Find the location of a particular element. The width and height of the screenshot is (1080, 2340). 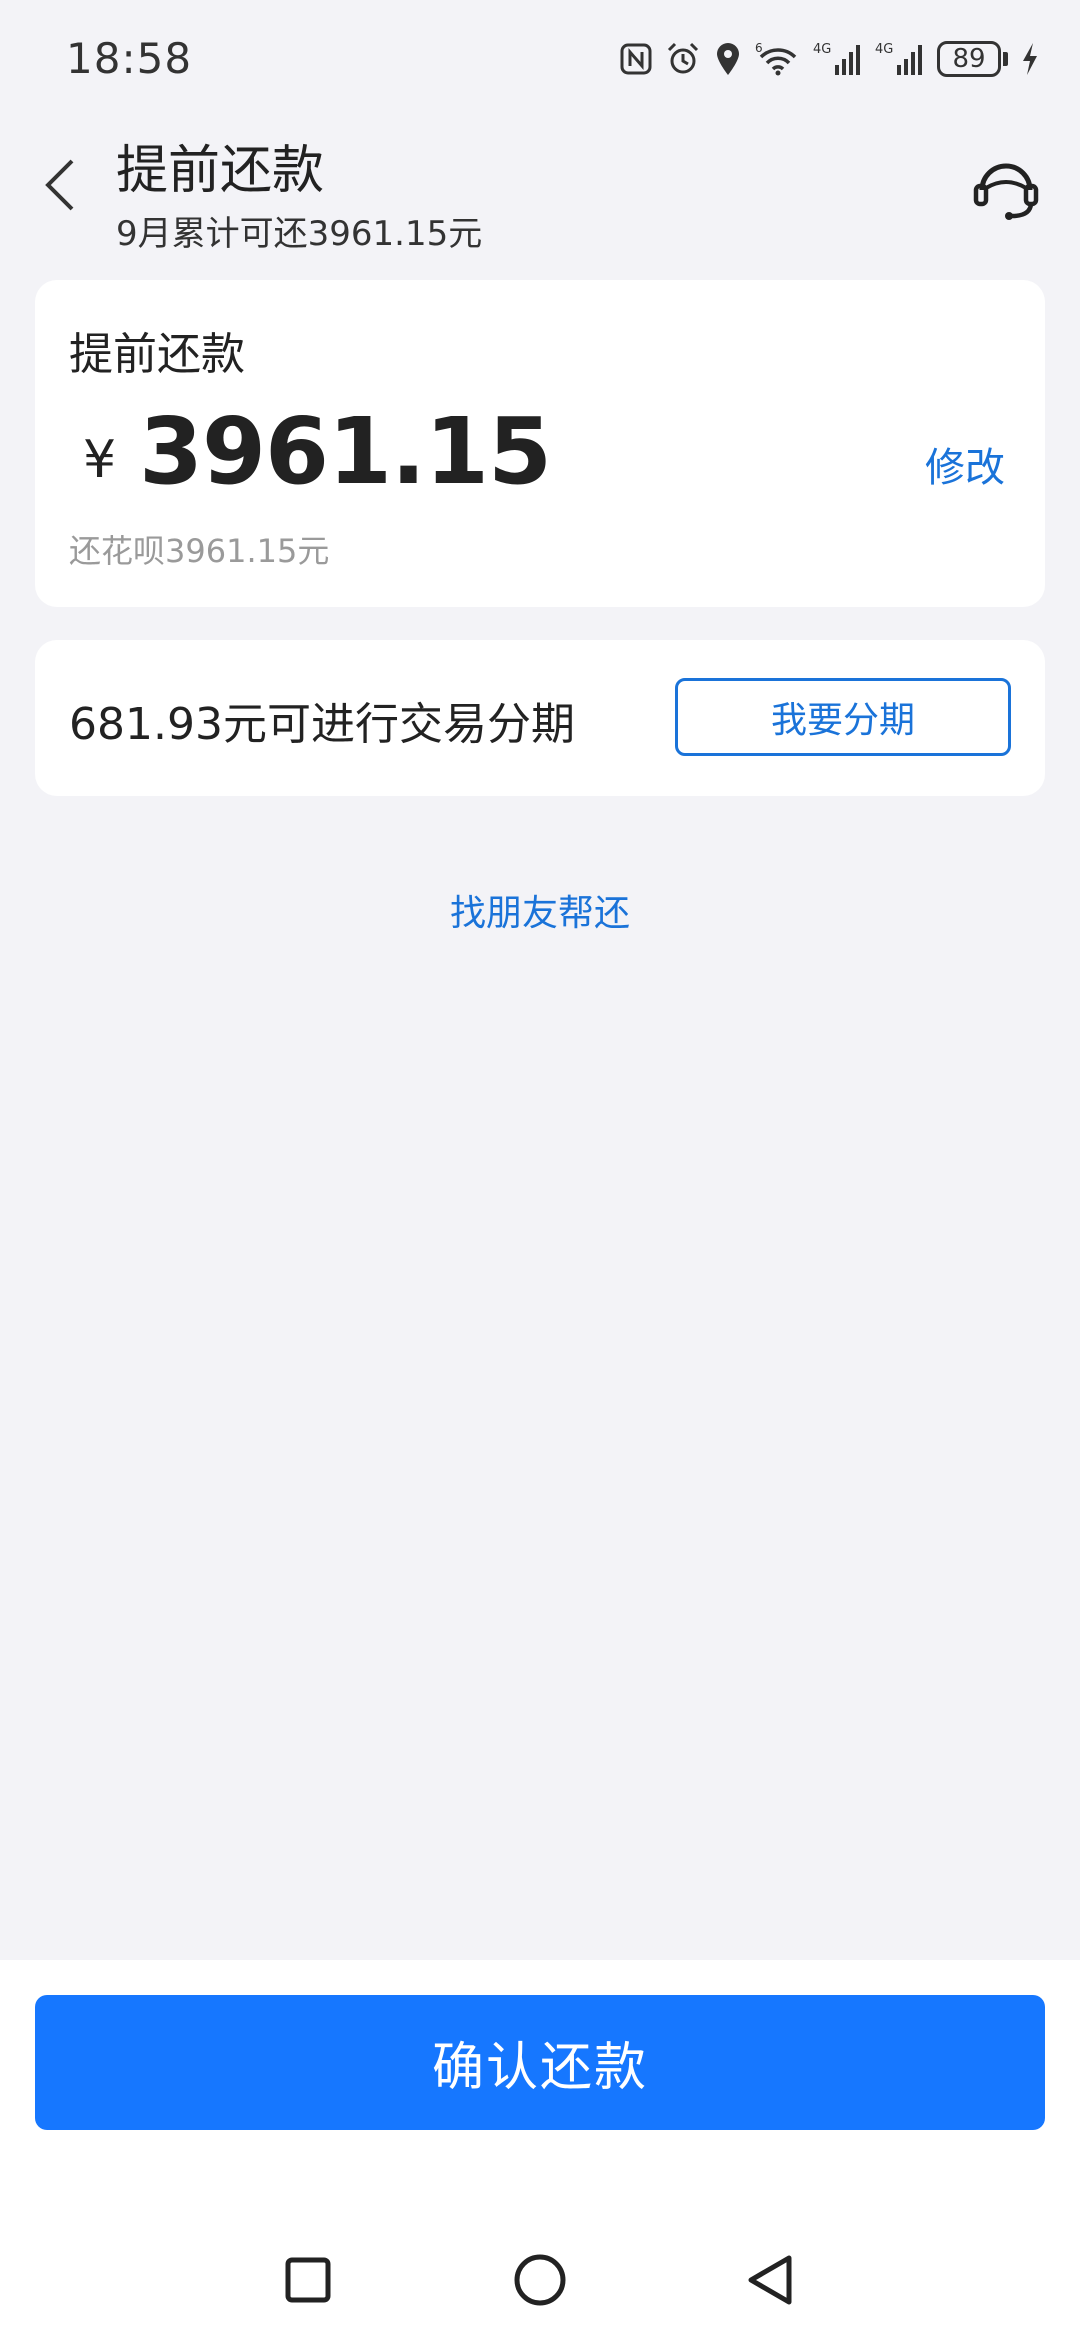

status-icons: 6 4G 4G 89 is located at coordinates (829, 59).